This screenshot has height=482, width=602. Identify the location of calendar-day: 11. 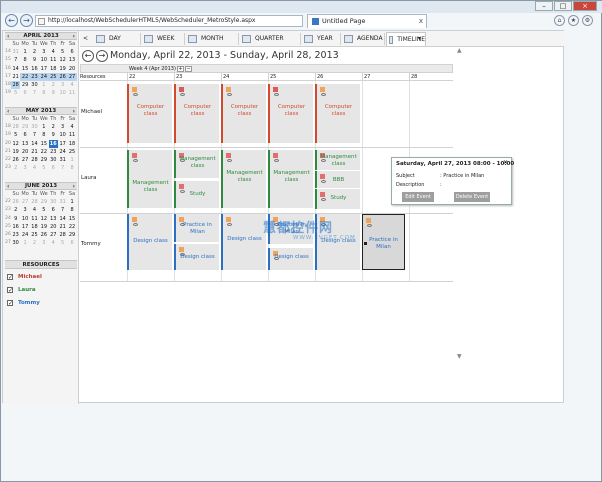
(71, 93).